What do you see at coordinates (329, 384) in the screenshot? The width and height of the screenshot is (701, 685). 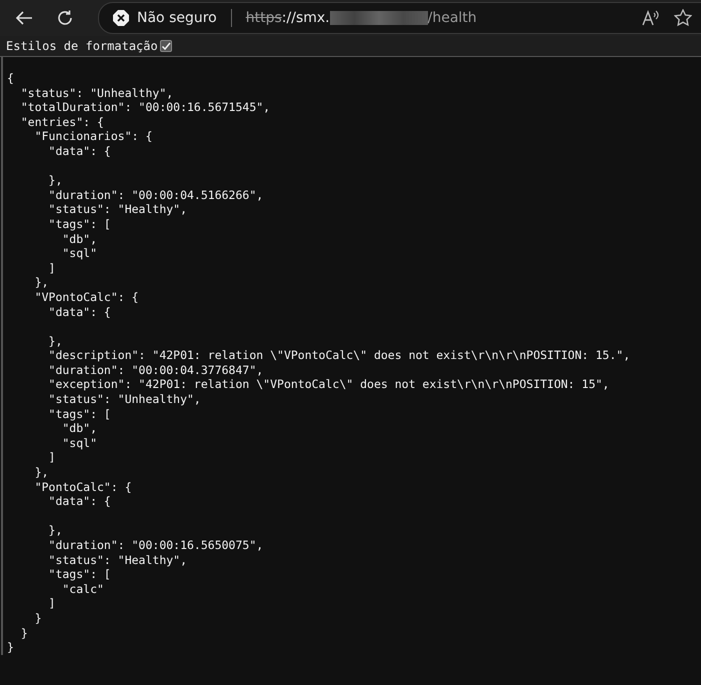 I see `json-line: "exception": "42P01: relation \"VPontoCalc\" does not exist\r\n\r\nPOSITION: 15",` at bounding box center [329, 384].